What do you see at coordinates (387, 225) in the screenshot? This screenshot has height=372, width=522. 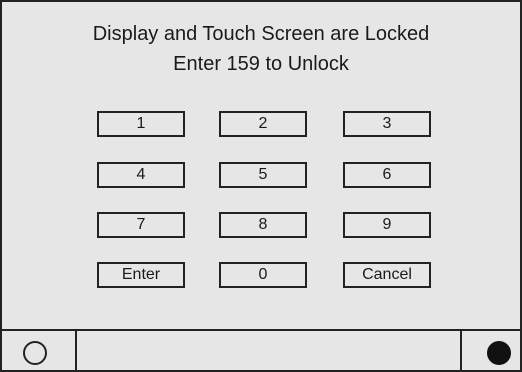 I see `key-9-button: 9` at bounding box center [387, 225].